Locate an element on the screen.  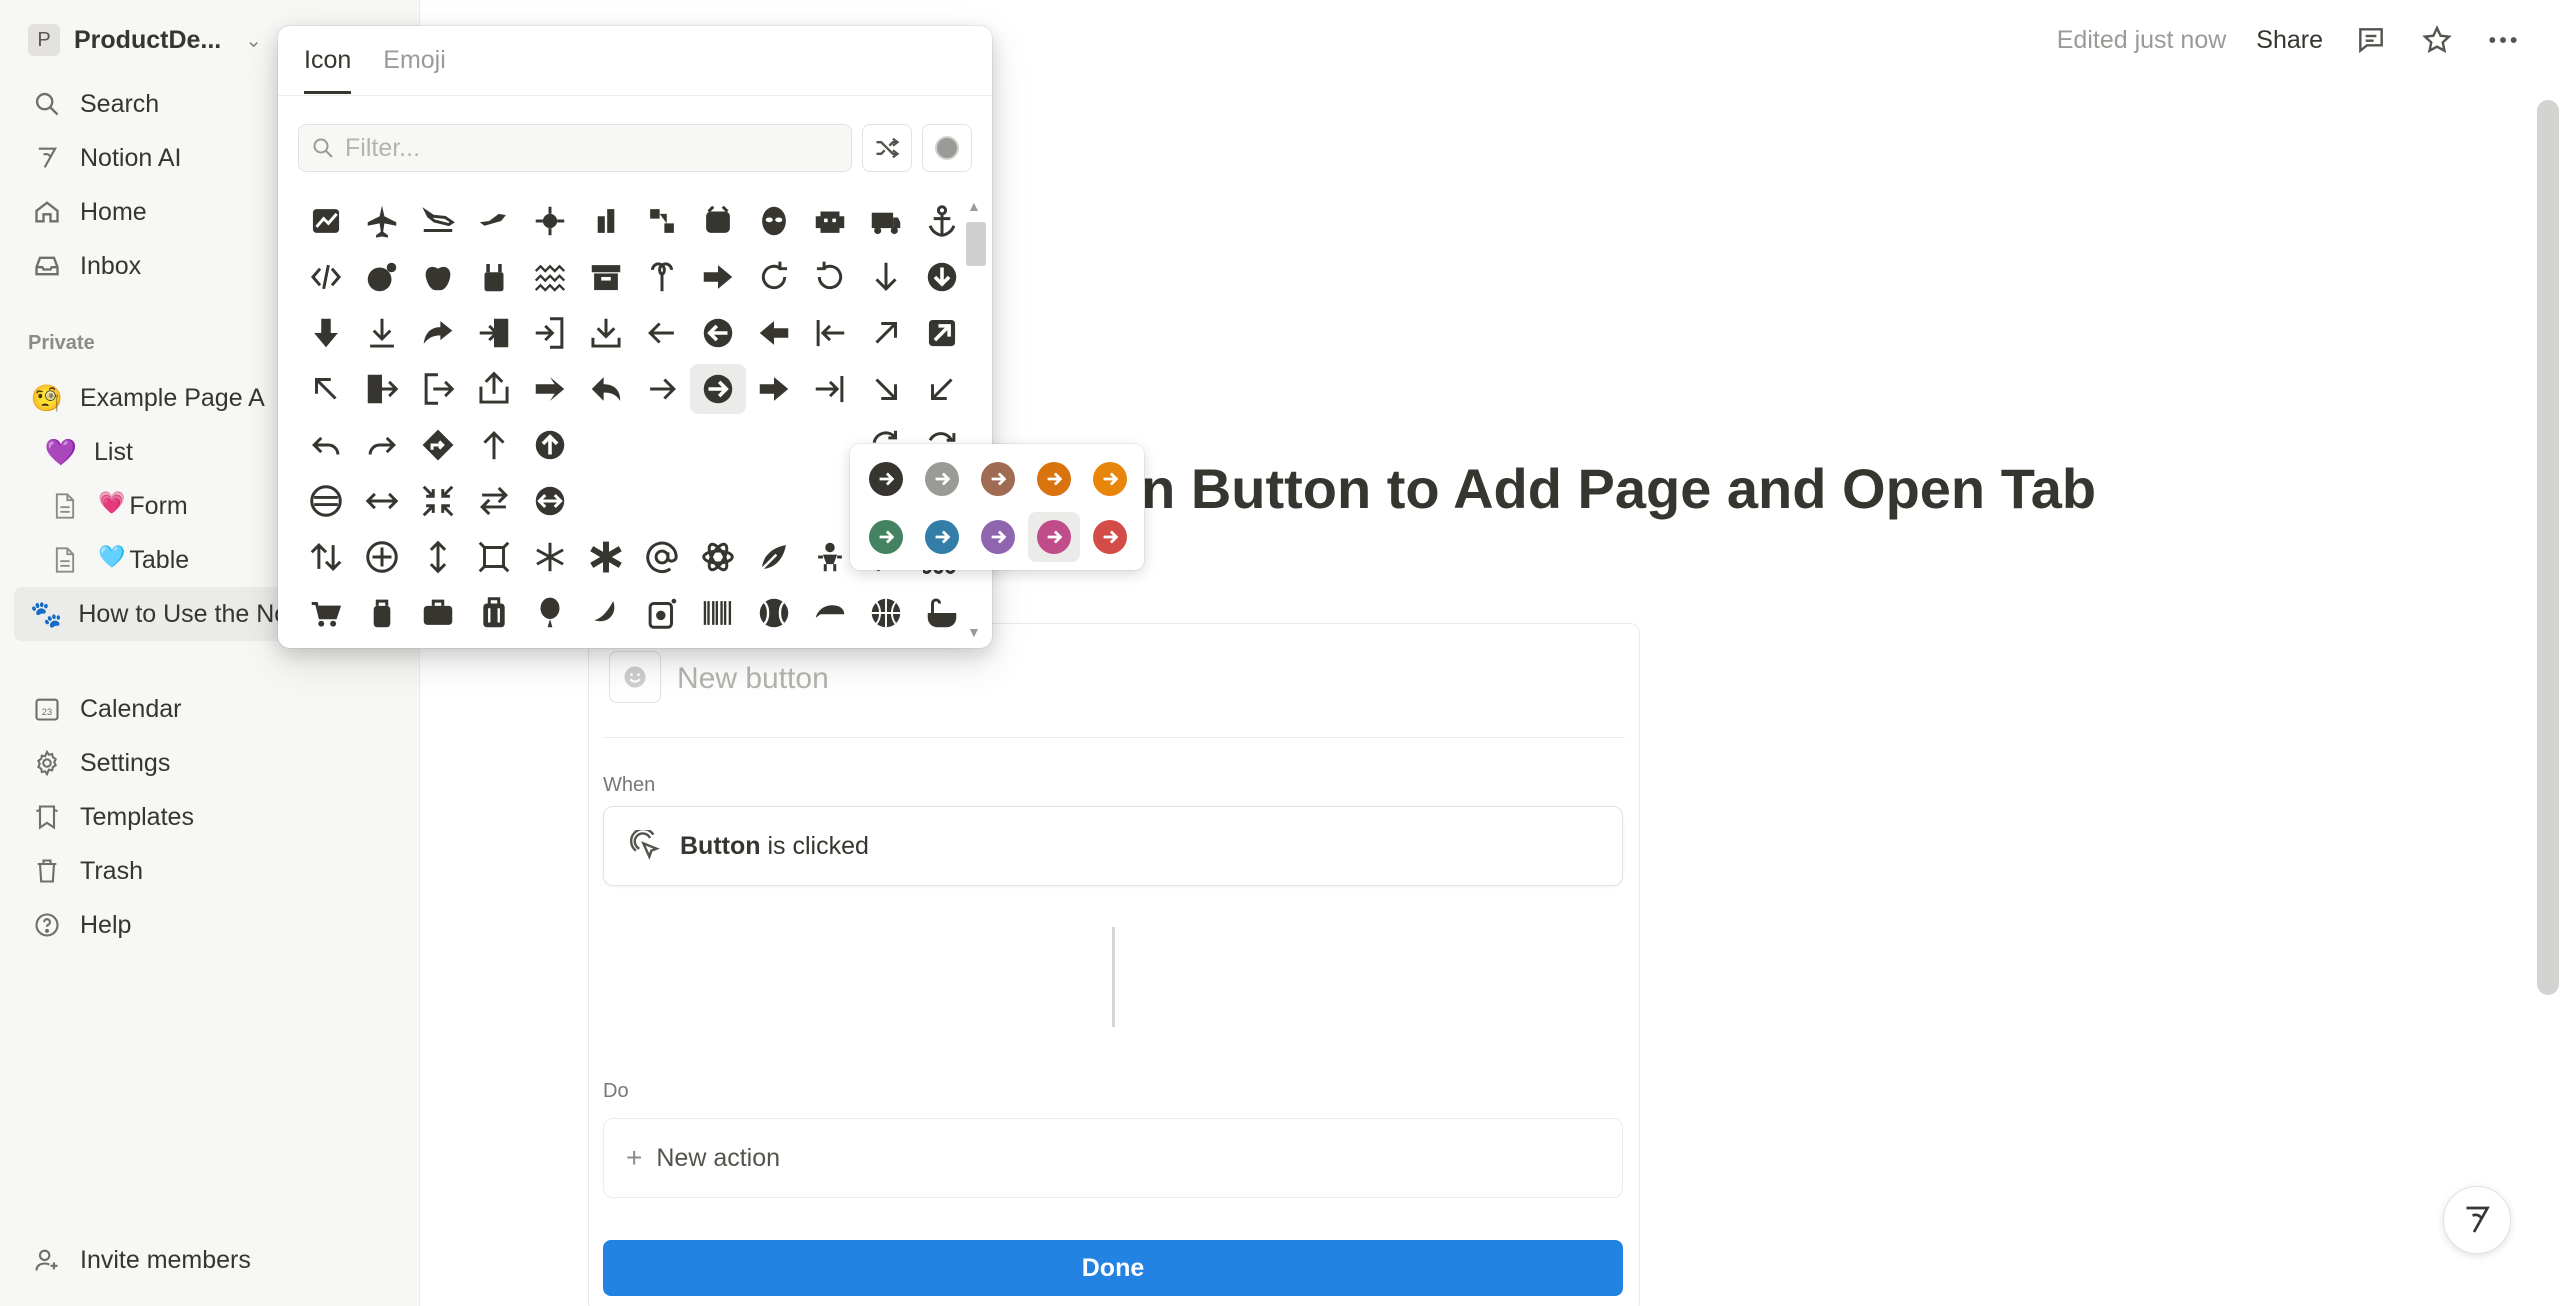
invite-members-button: Invite members is located at coordinates (210, 1260).